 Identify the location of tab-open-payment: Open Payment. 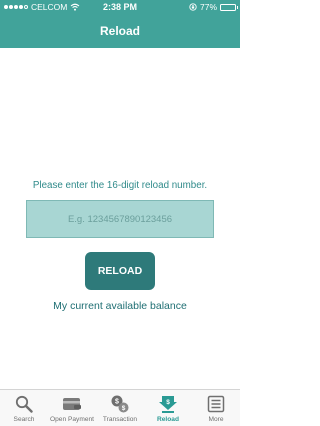
(72, 408).